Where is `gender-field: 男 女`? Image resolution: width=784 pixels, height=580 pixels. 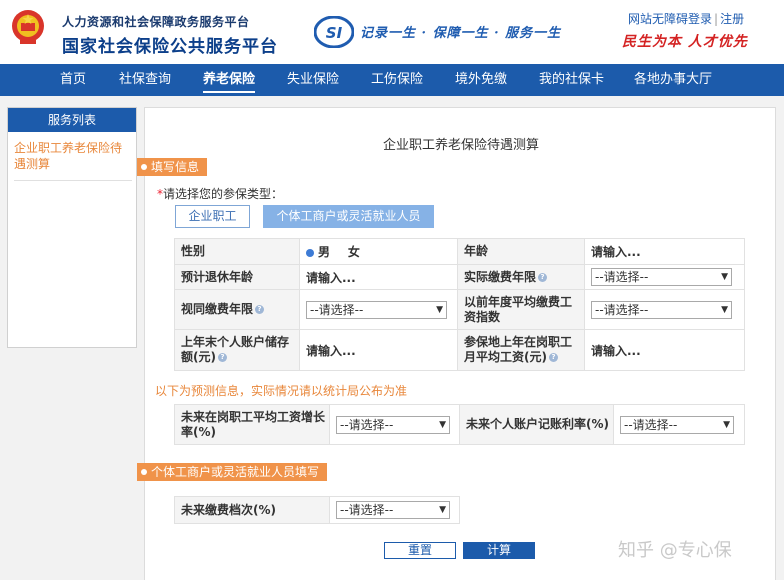
gender-field: 男 女 is located at coordinates (378, 251).